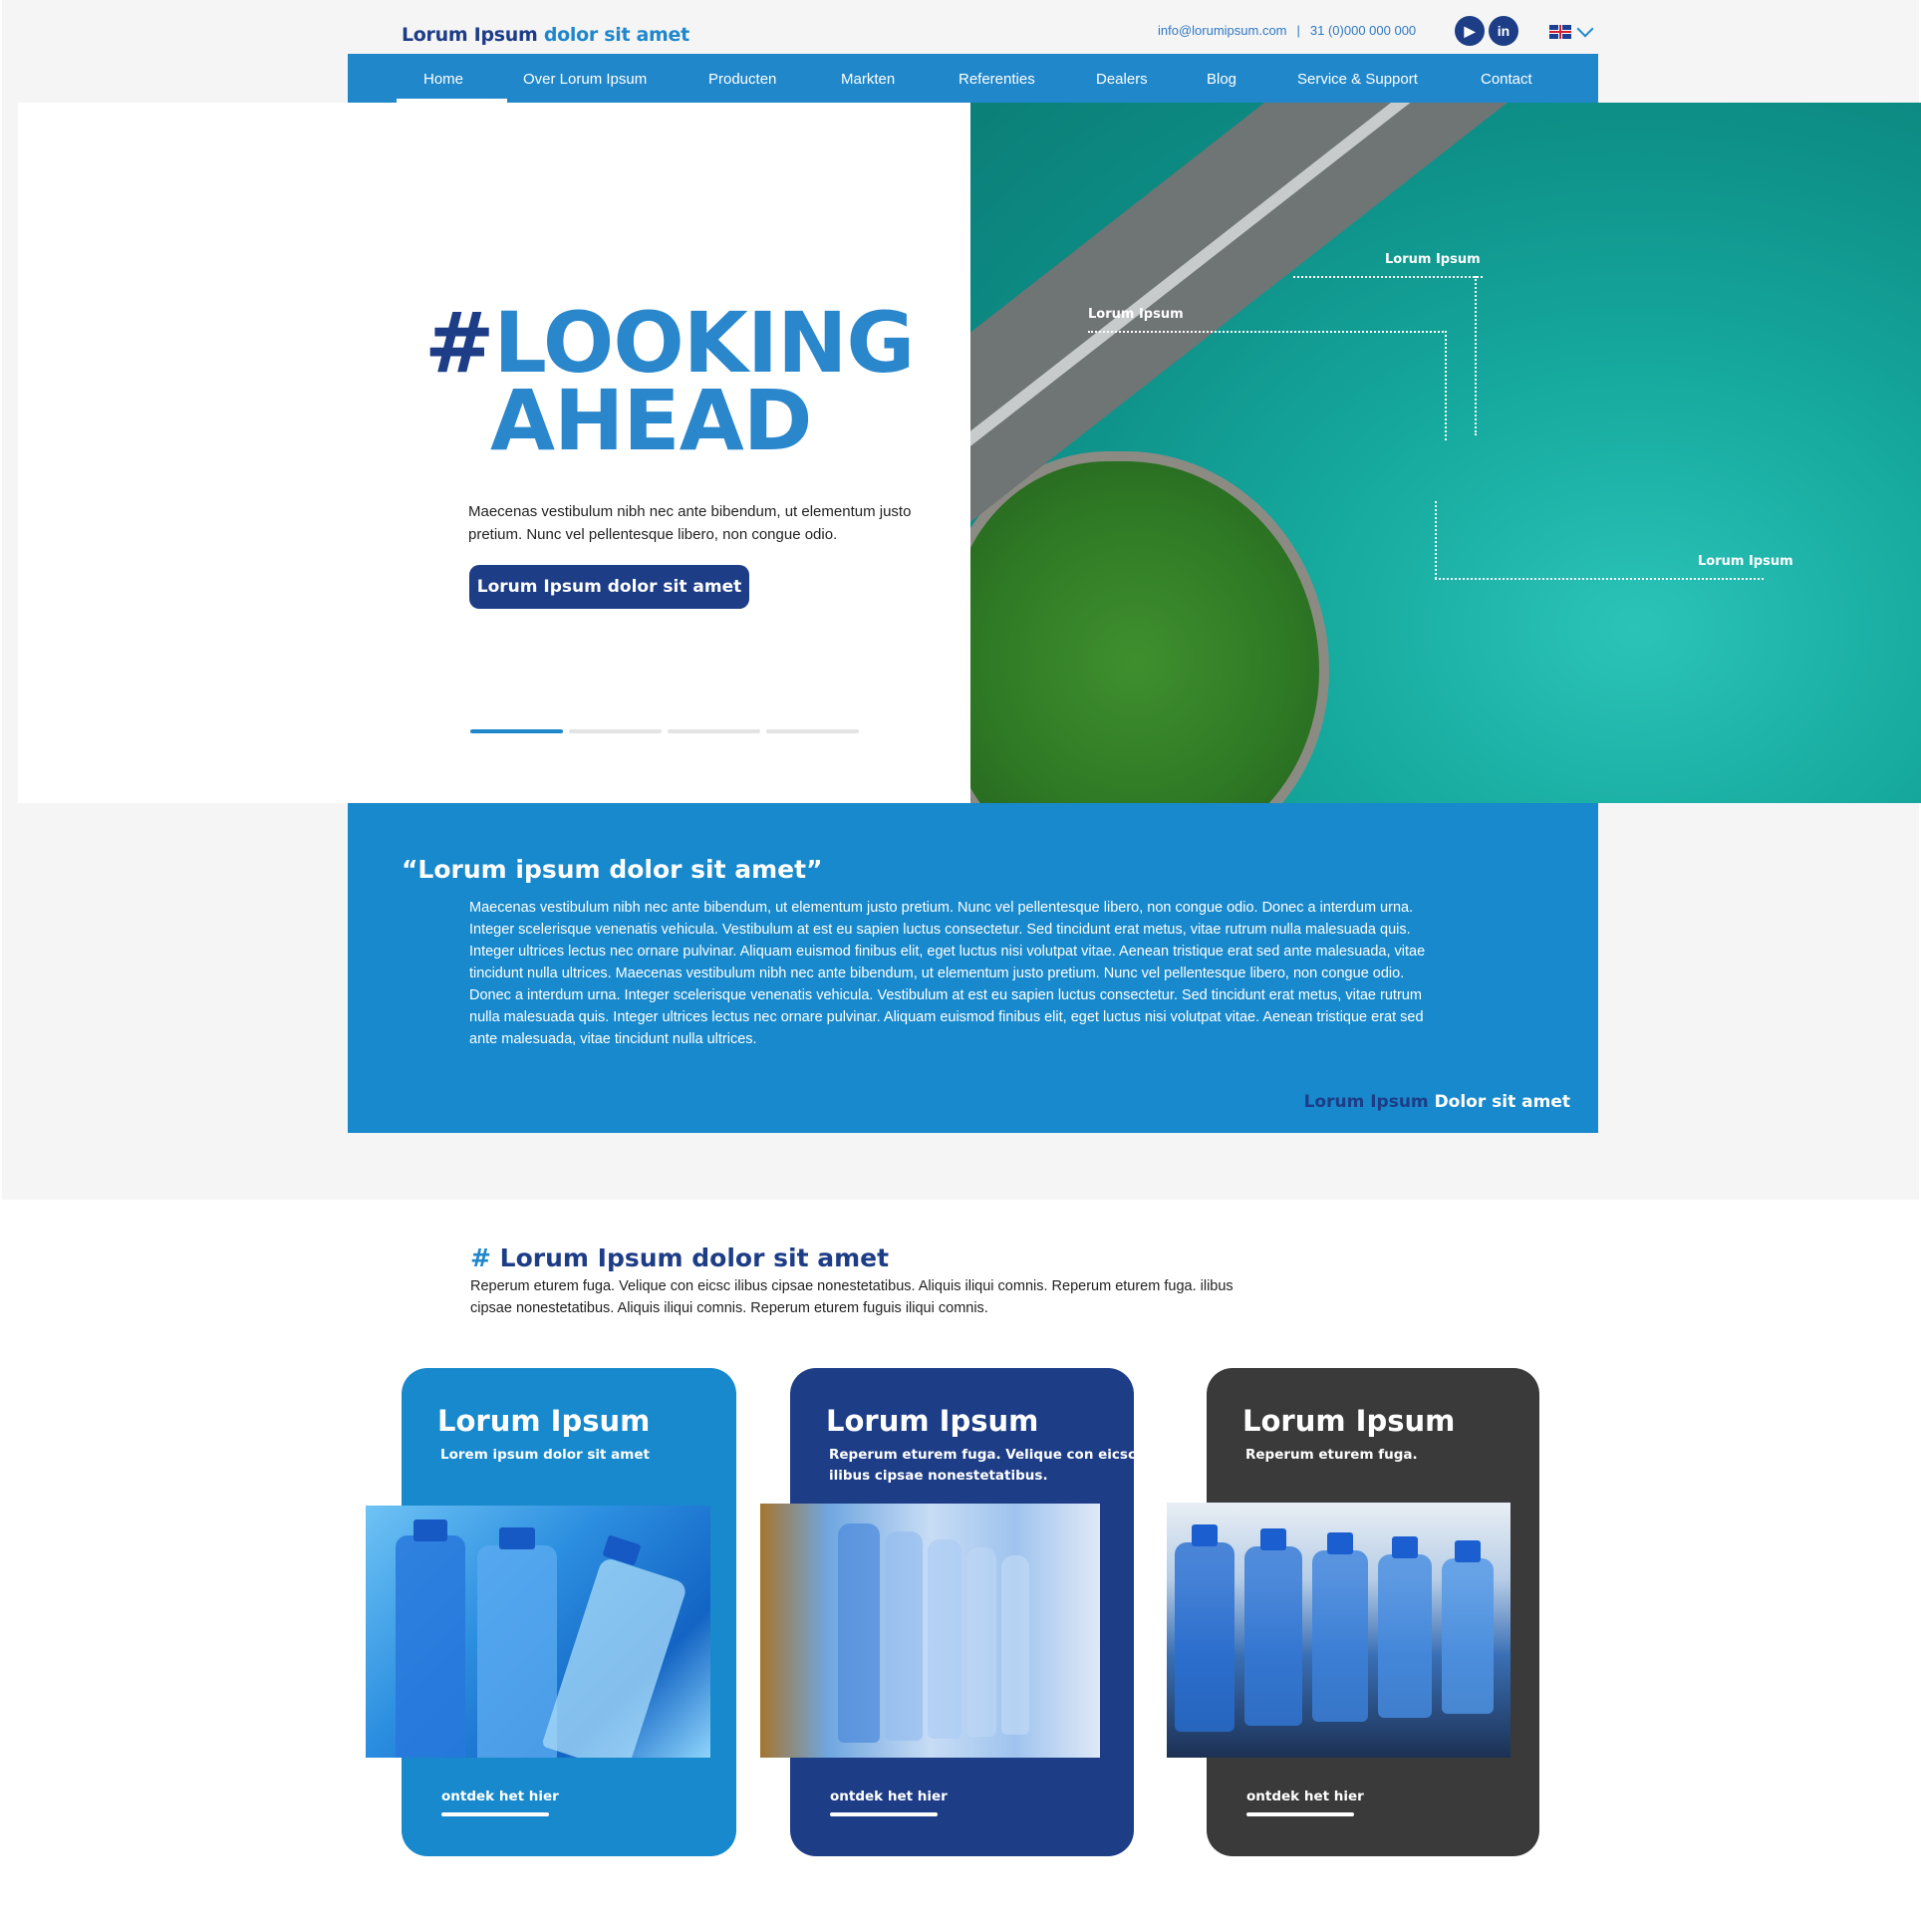 Image resolution: width=1921 pixels, height=1932 pixels. Describe the element at coordinates (1222, 79) in the screenshot. I see `nav-item-blog: Blog` at that location.